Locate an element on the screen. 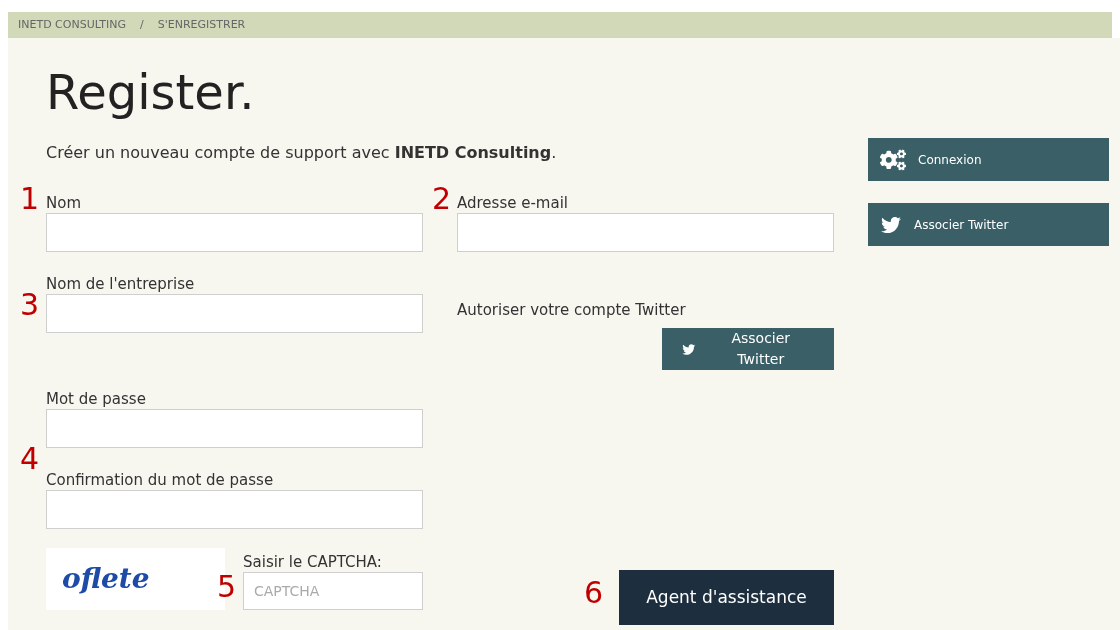  captcha-text: oflete is located at coordinates (106, 579).